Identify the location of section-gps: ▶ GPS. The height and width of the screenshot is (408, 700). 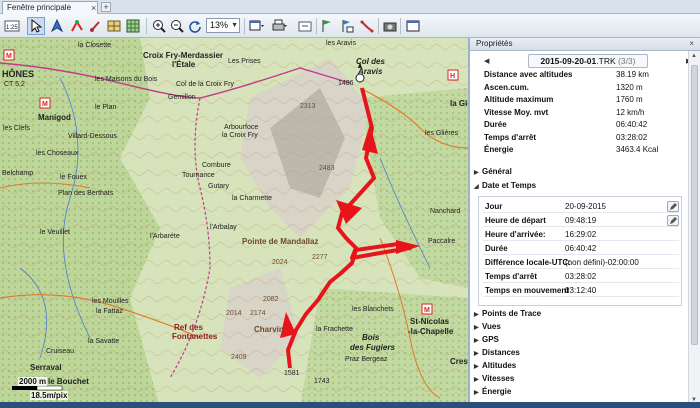
(486, 340).